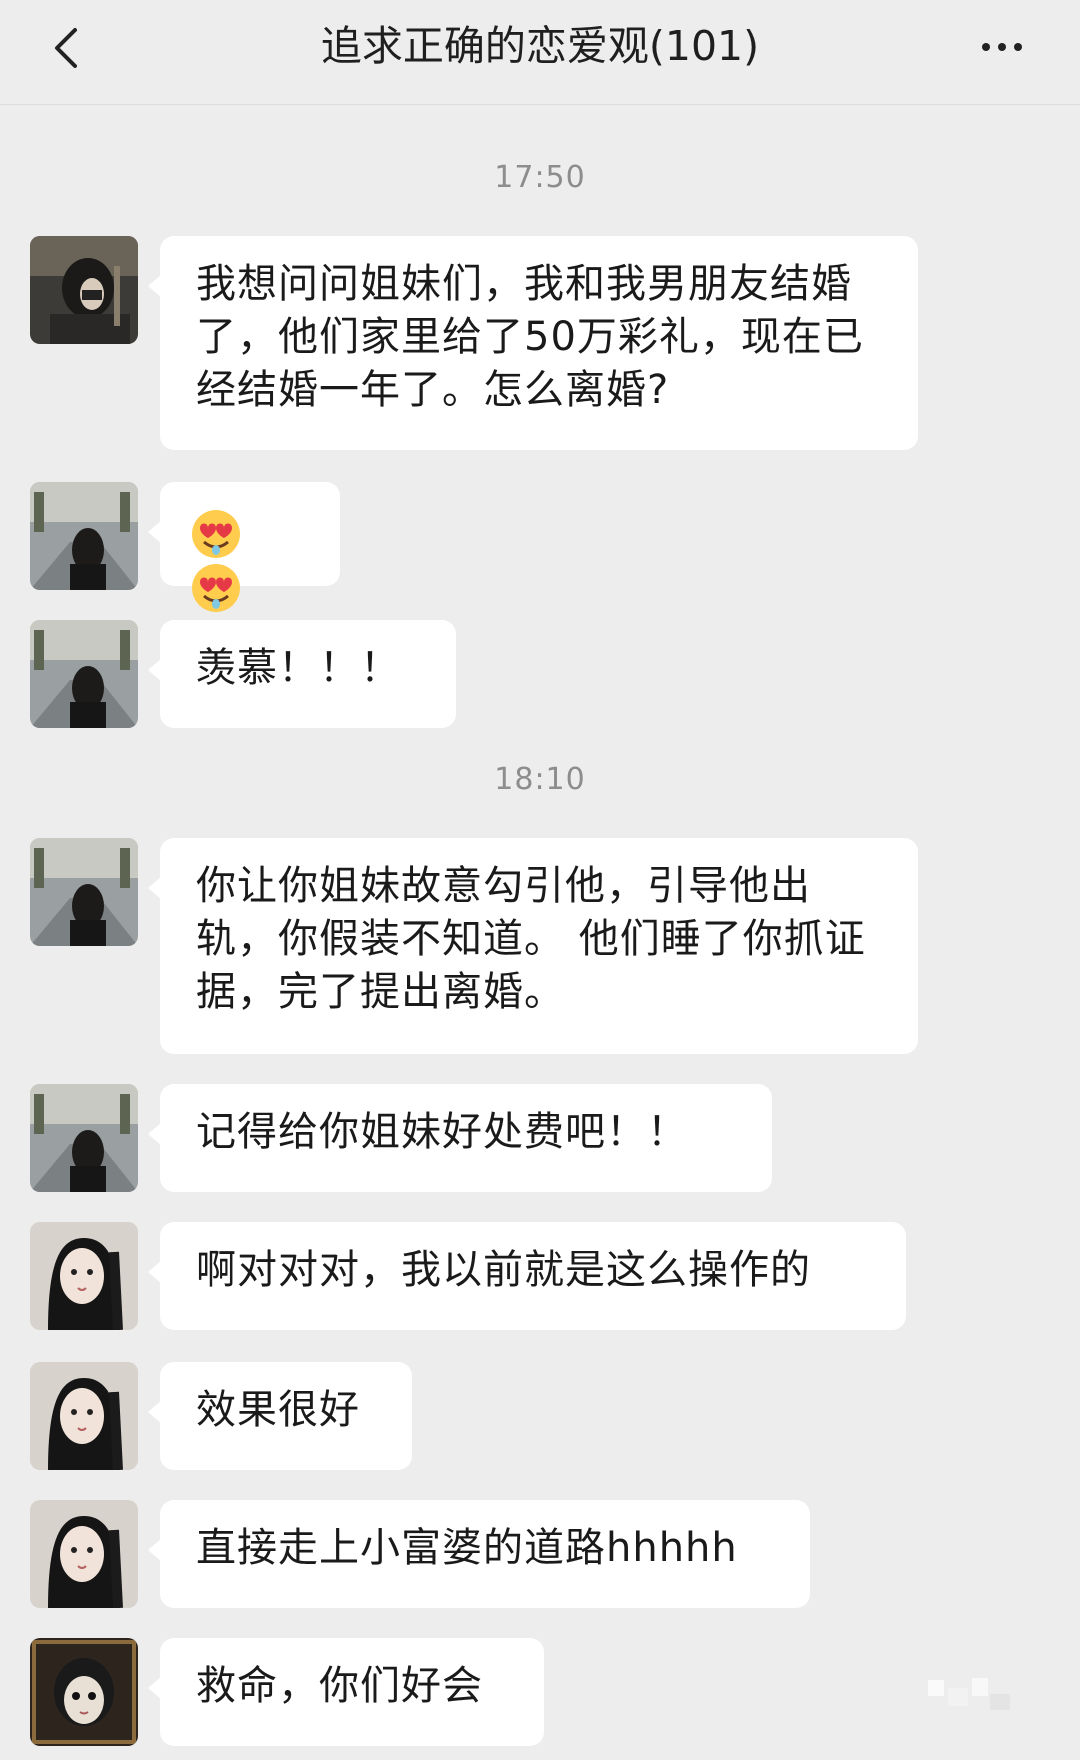  I want to click on message-bubble, so click(244, 547).